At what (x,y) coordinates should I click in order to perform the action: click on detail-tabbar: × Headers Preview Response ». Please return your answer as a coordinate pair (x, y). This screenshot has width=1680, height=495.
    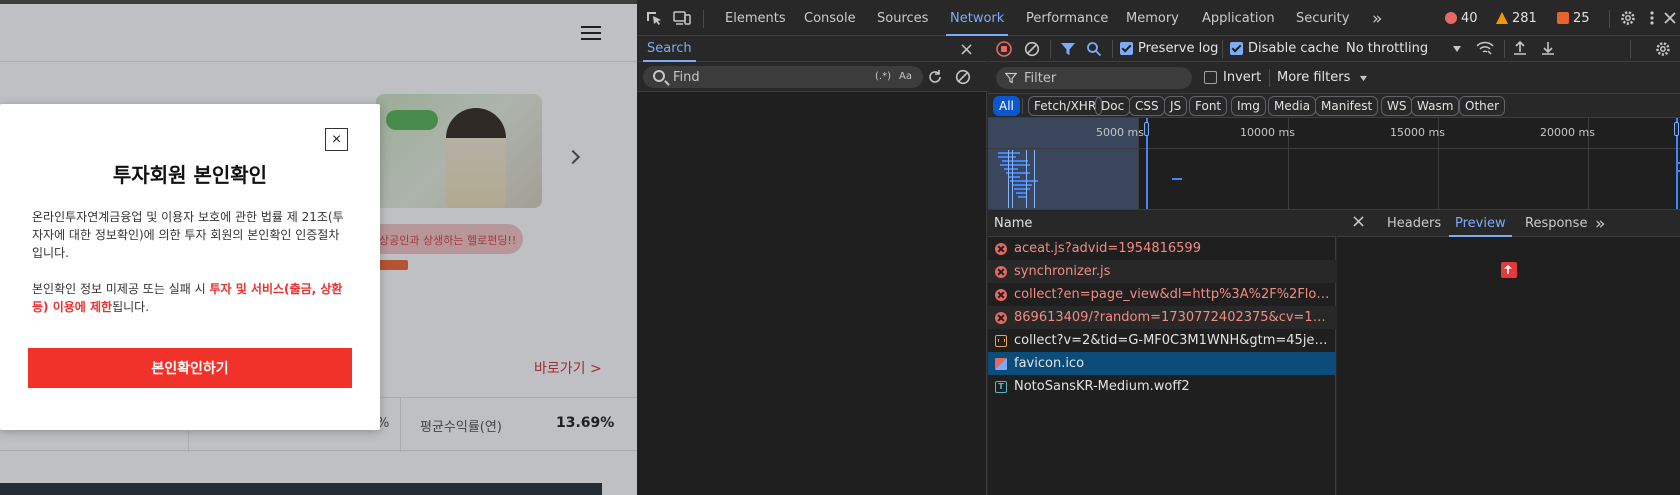
    Looking at the image, I should click on (1508, 223).